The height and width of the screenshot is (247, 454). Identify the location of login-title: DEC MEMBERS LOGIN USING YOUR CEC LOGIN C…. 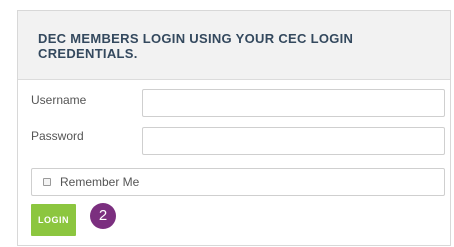
(196, 46).